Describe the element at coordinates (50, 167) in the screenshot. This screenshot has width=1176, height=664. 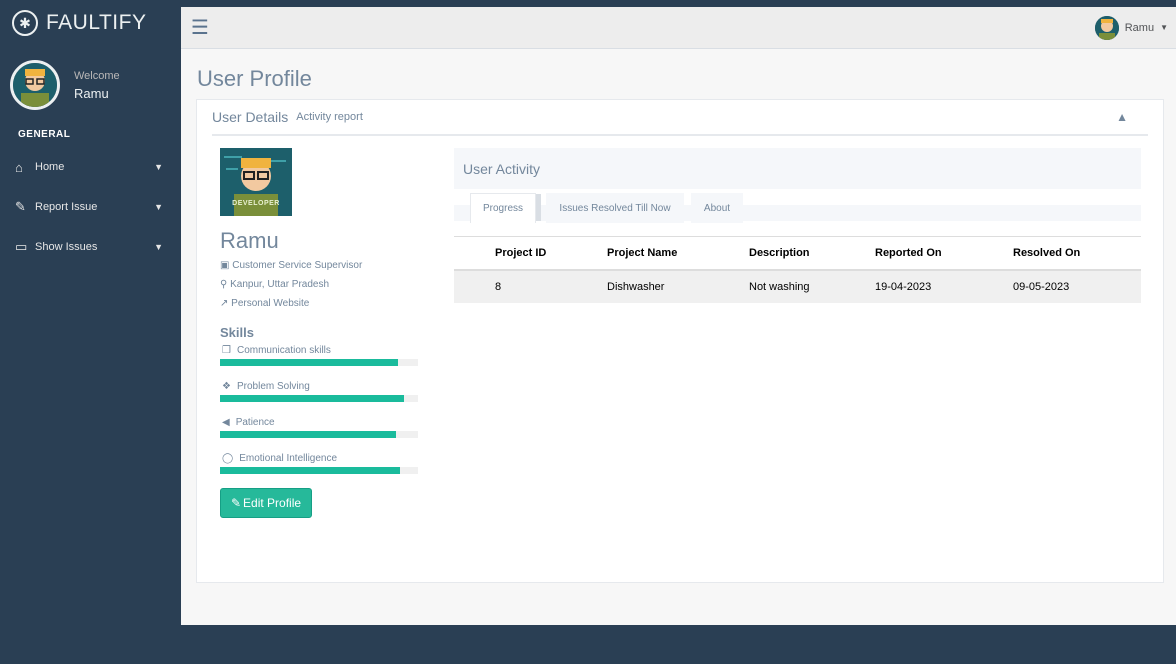
I see `sidebar-item-label: Home` at that location.